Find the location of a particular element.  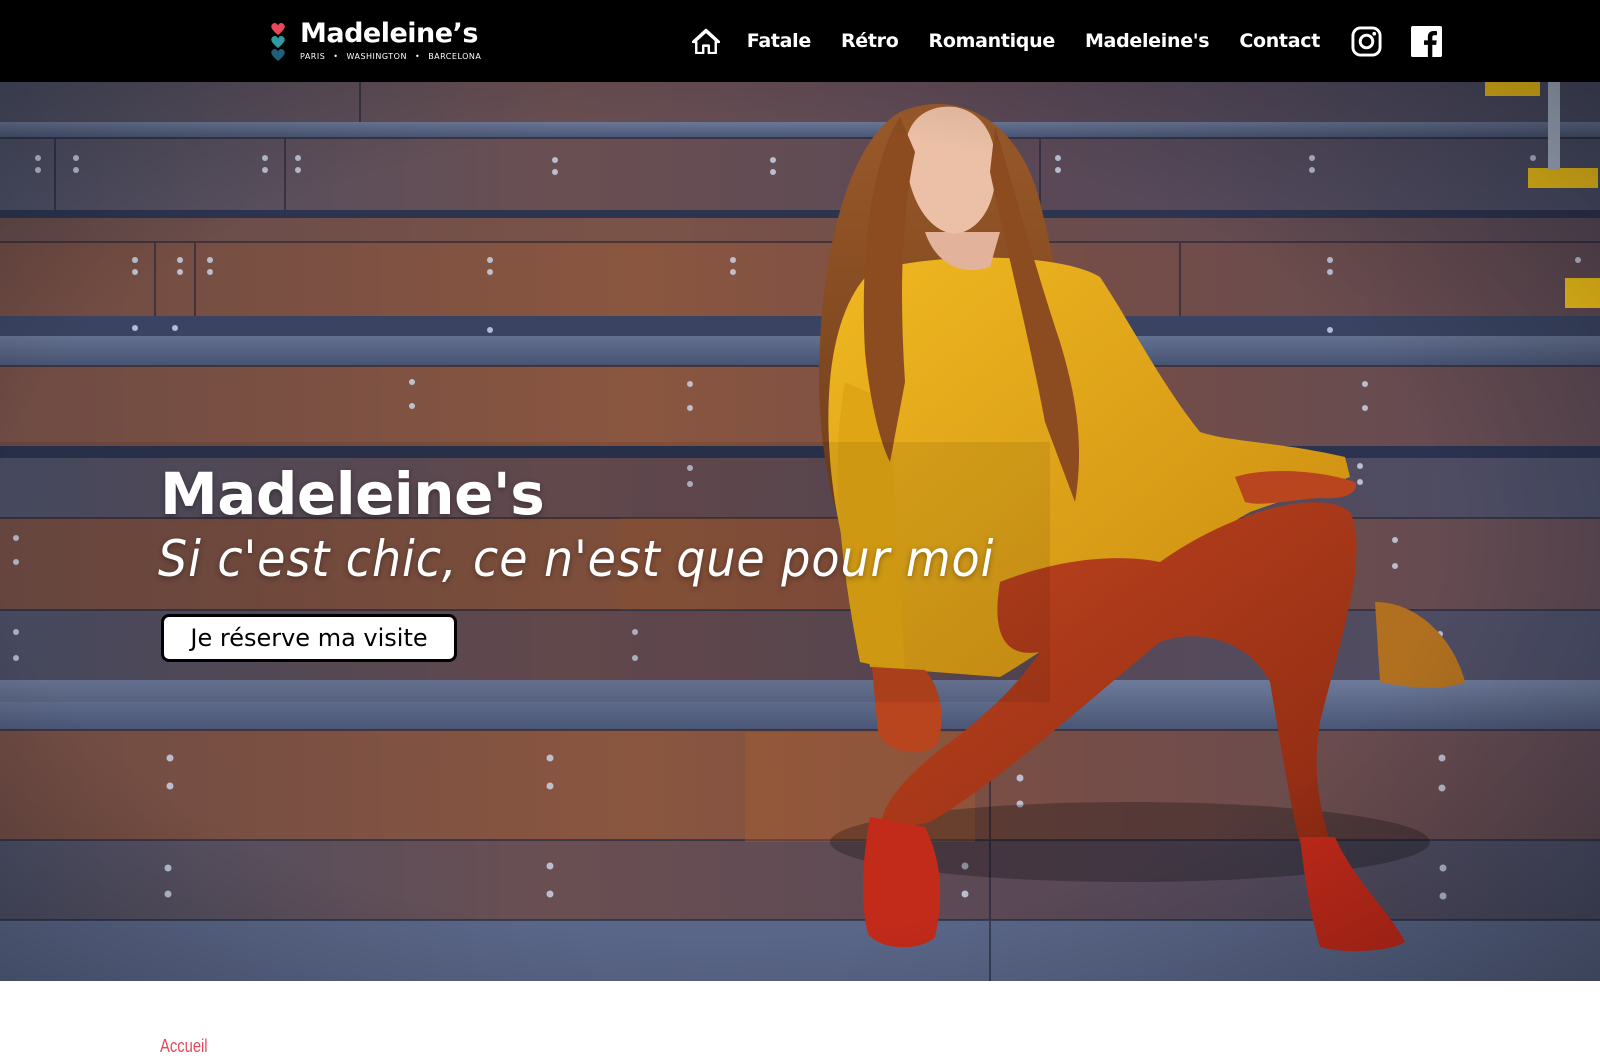

nav-item-contact: Contact is located at coordinates (1279, 41).